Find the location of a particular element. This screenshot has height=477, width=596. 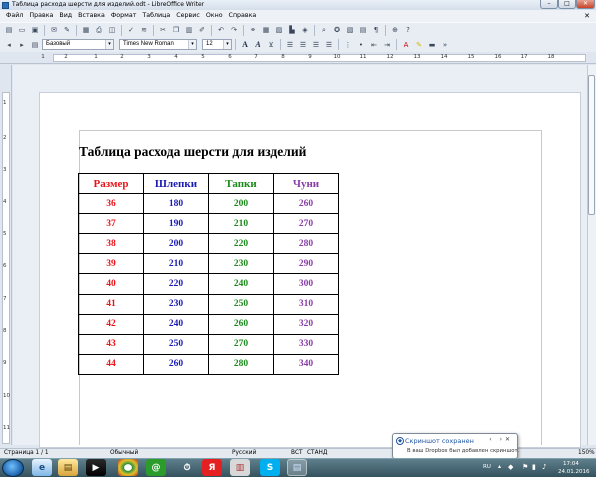

font-color-icon: A is located at coordinates (406, 45).